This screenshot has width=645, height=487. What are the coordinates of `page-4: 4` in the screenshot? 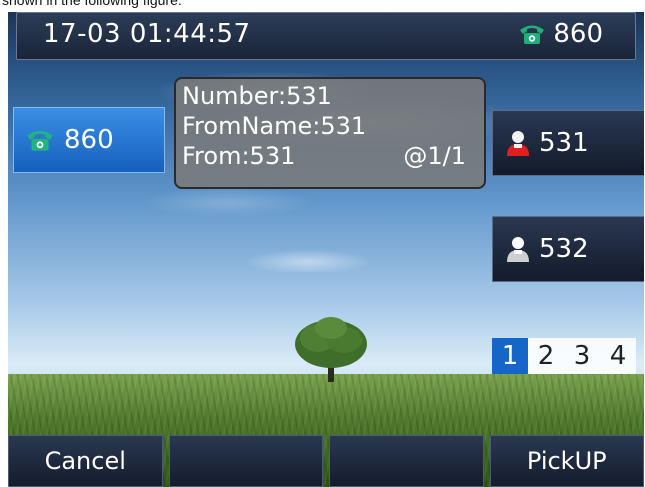 It's located at (618, 356).